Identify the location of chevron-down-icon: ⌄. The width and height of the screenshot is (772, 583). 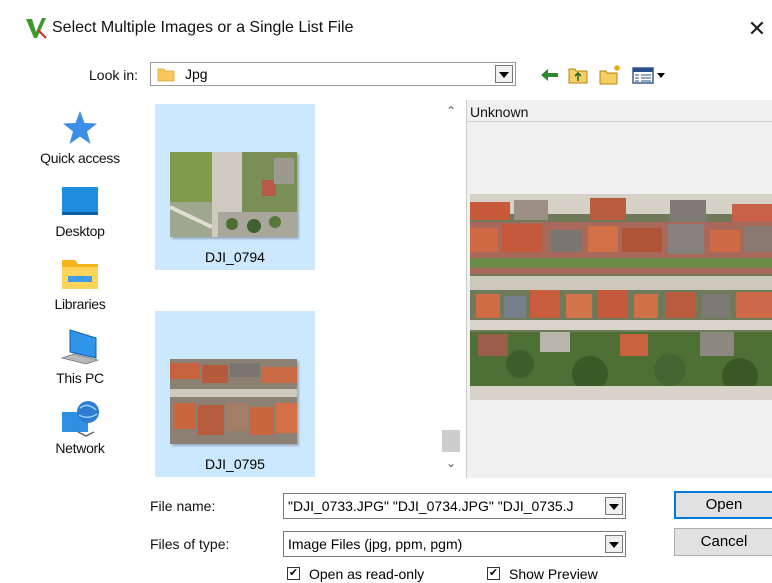
(451, 463).